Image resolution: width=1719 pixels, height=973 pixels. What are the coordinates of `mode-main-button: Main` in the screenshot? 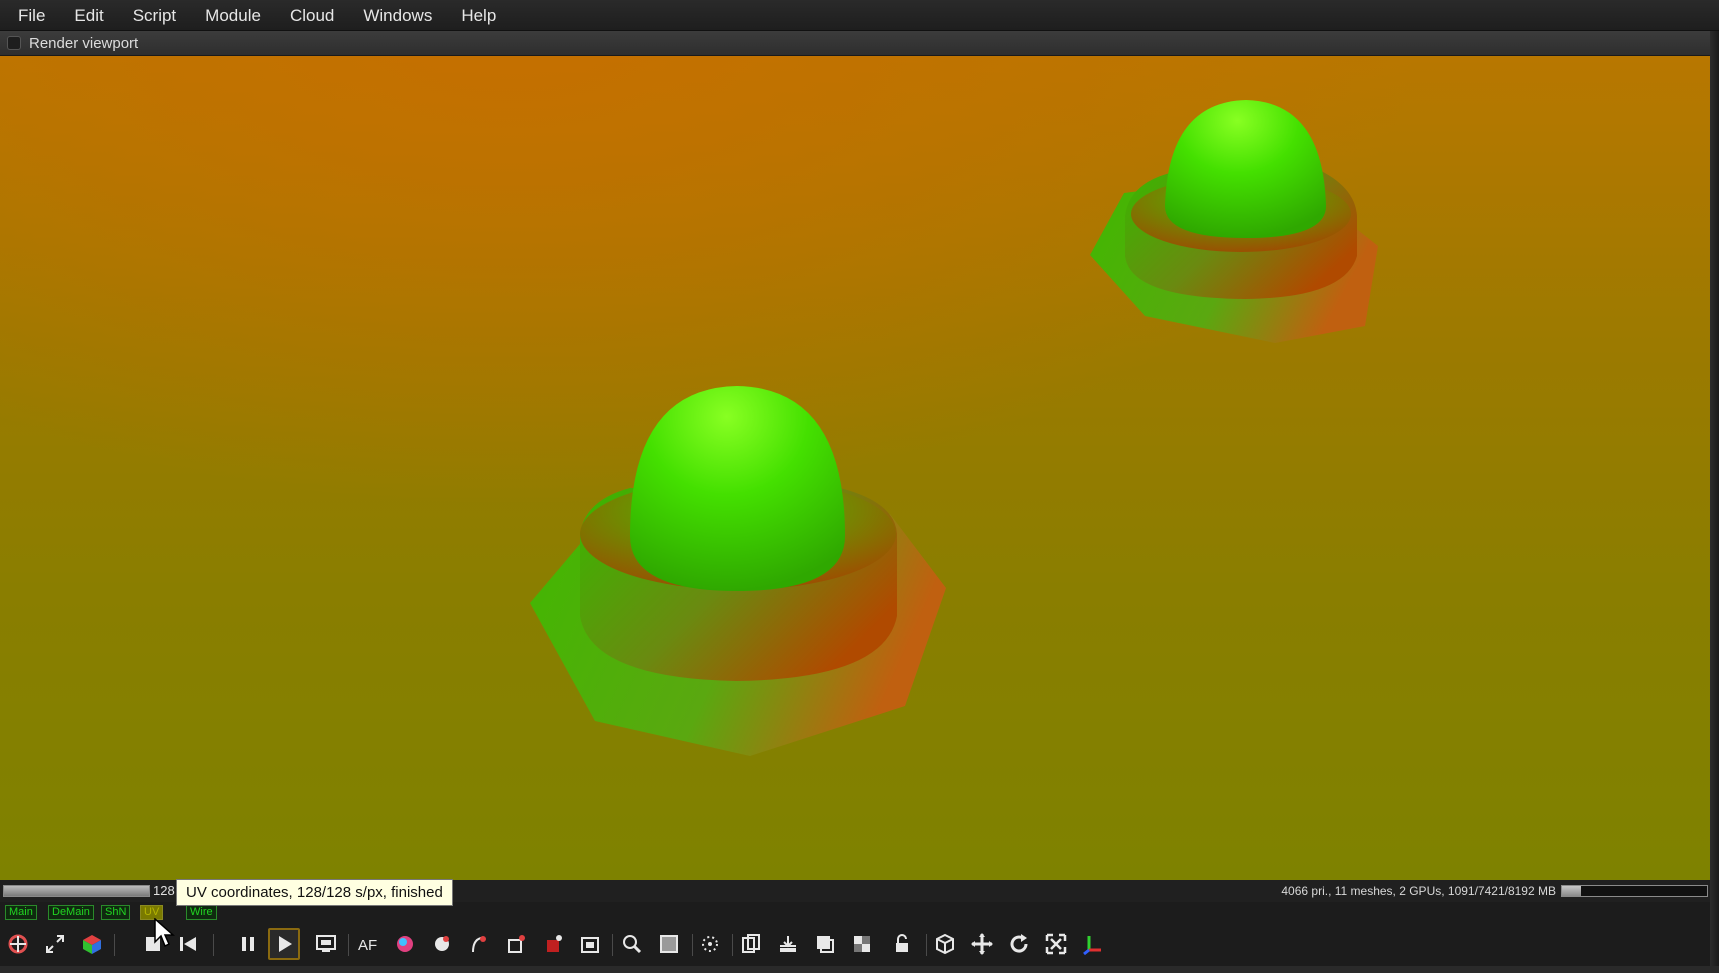 It's located at (21, 912).